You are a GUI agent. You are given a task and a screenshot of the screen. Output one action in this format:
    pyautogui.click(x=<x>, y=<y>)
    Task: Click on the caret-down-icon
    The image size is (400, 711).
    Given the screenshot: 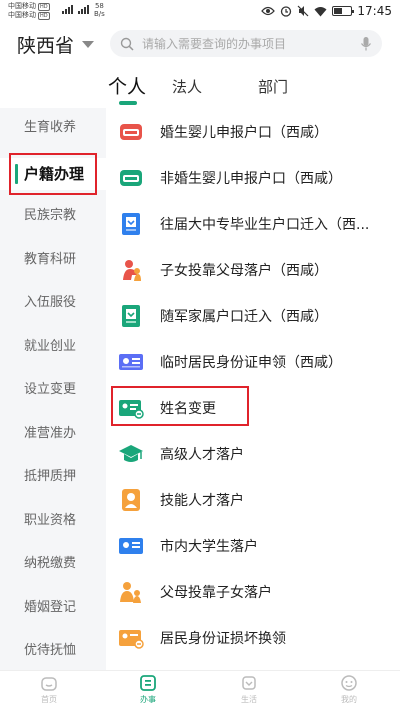 What is the action you would take?
    pyautogui.click(x=88, y=44)
    